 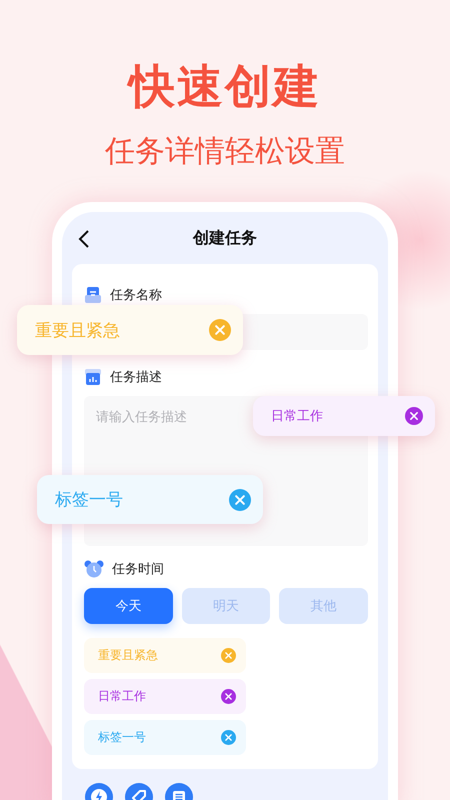 What do you see at coordinates (323, 606) in the screenshot?
I see `day-option: 其他` at bounding box center [323, 606].